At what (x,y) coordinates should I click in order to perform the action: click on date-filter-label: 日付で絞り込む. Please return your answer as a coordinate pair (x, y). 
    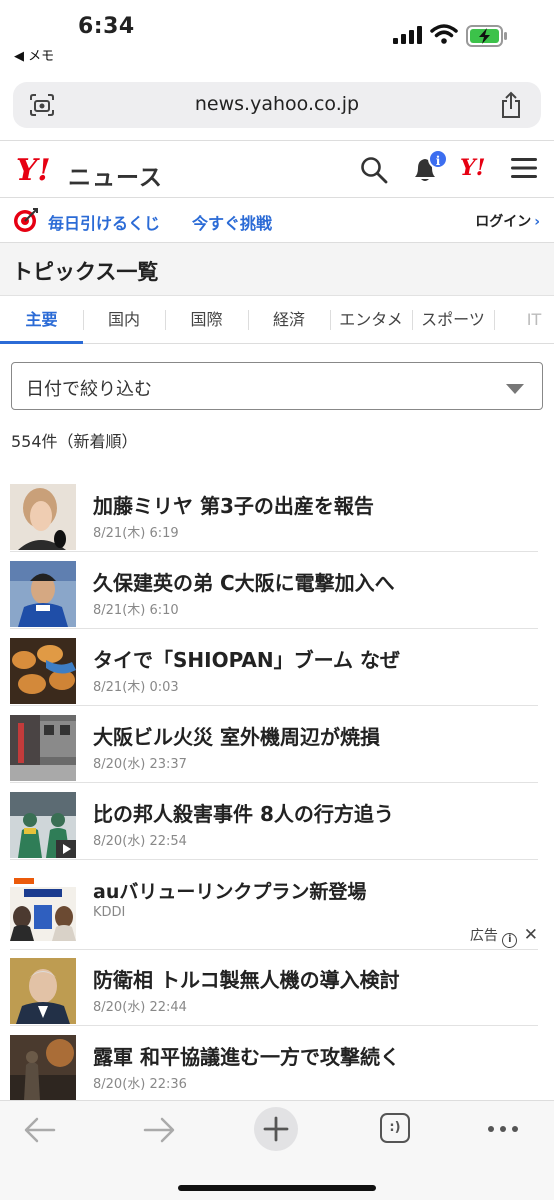
    Looking at the image, I should click on (89, 388).